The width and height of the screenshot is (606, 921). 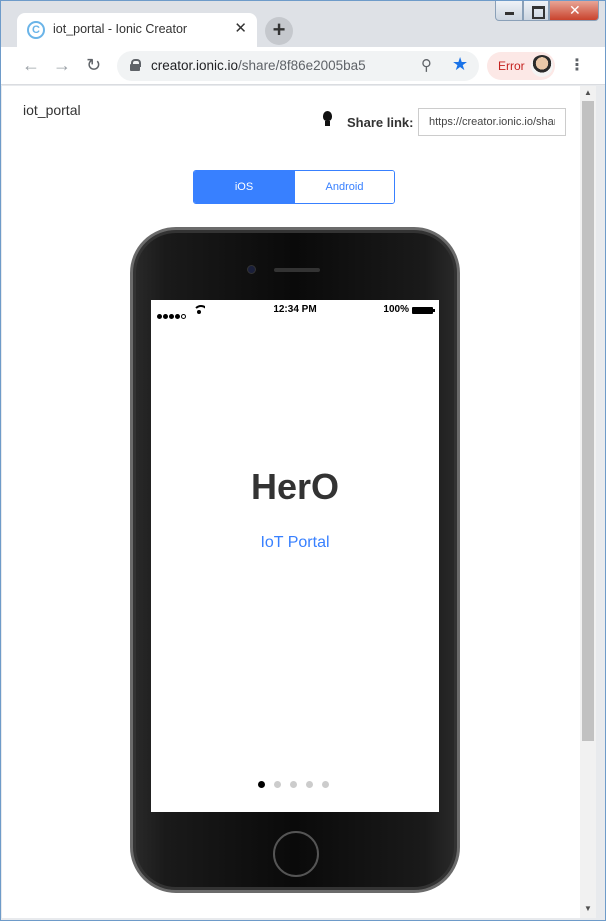 I want to click on back-arrow-icon: ←, so click(x=31, y=65).